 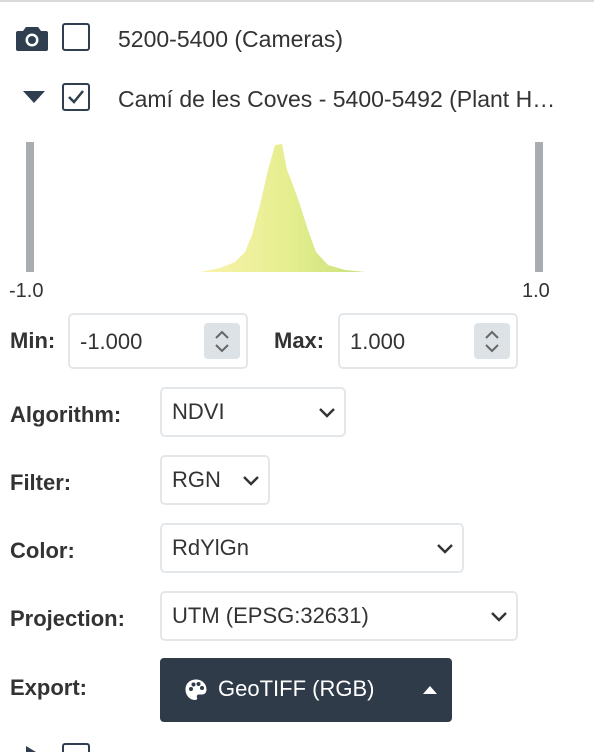 I want to click on histogram-chart, so click(x=282, y=208).